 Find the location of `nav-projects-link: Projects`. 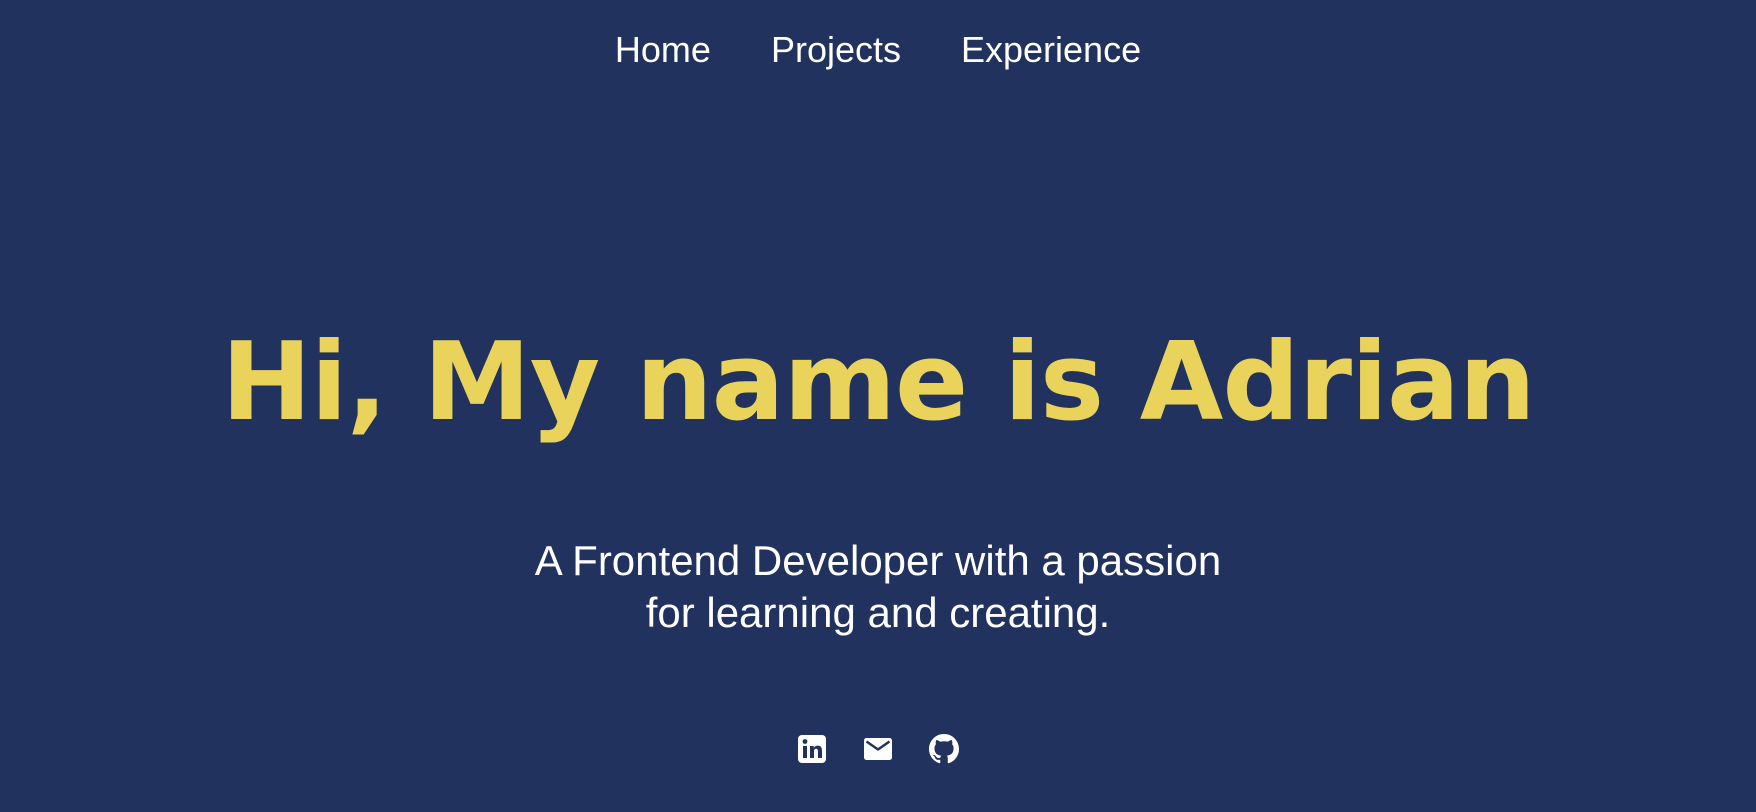

nav-projects-link: Projects is located at coordinates (836, 50).